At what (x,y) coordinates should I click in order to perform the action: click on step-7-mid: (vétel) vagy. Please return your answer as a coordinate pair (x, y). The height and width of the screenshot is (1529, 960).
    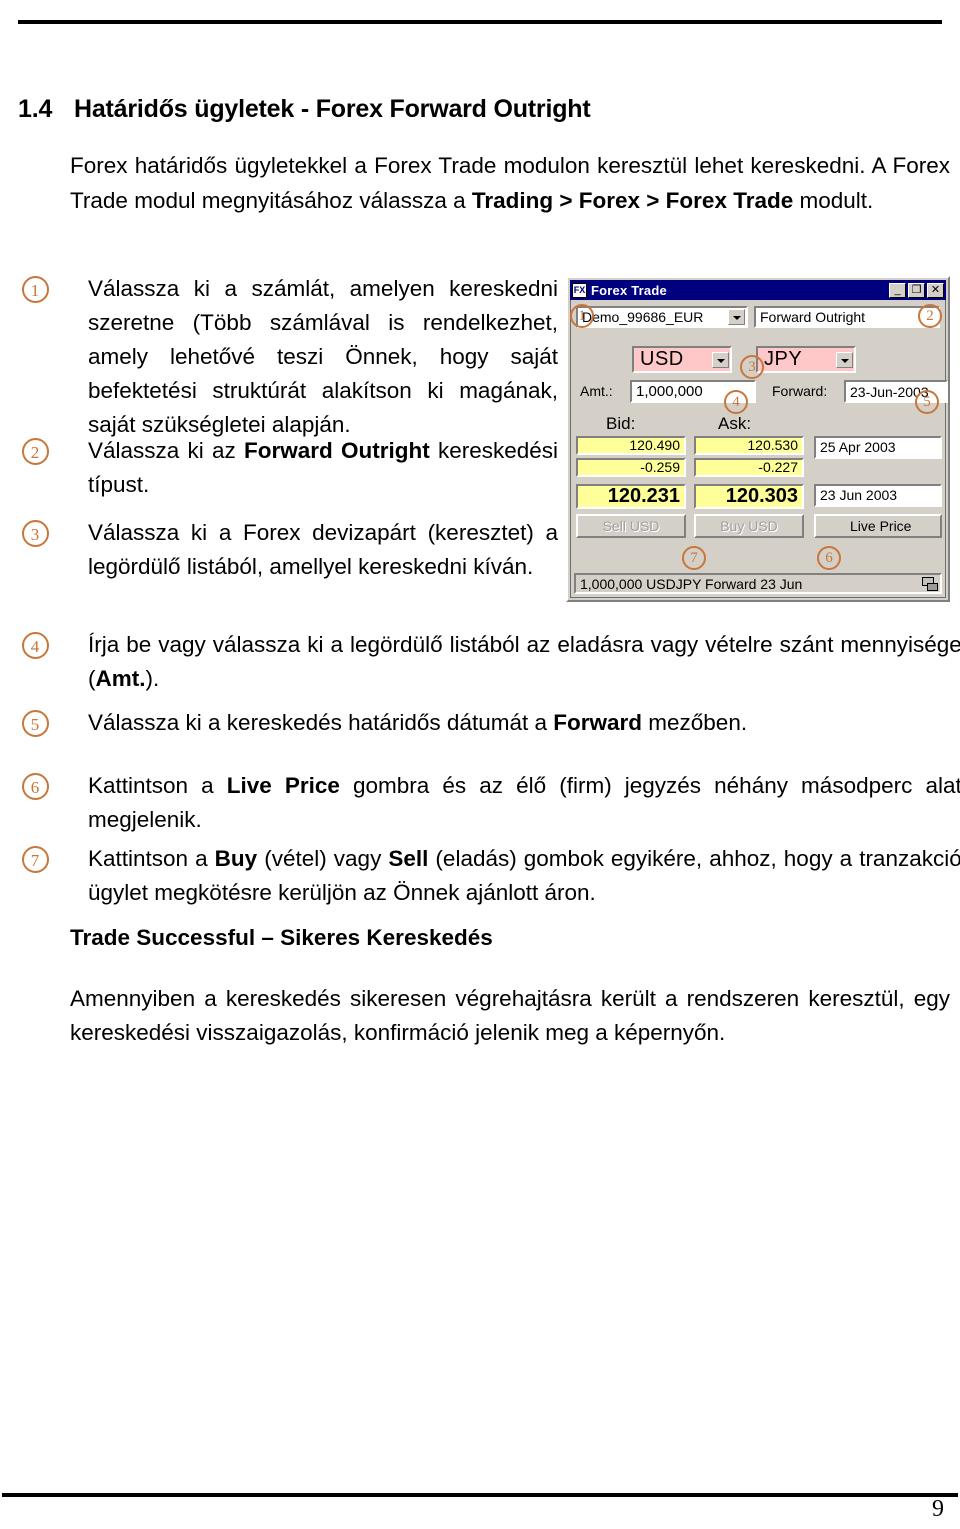
    Looking at the image, I should click on (323, 858).